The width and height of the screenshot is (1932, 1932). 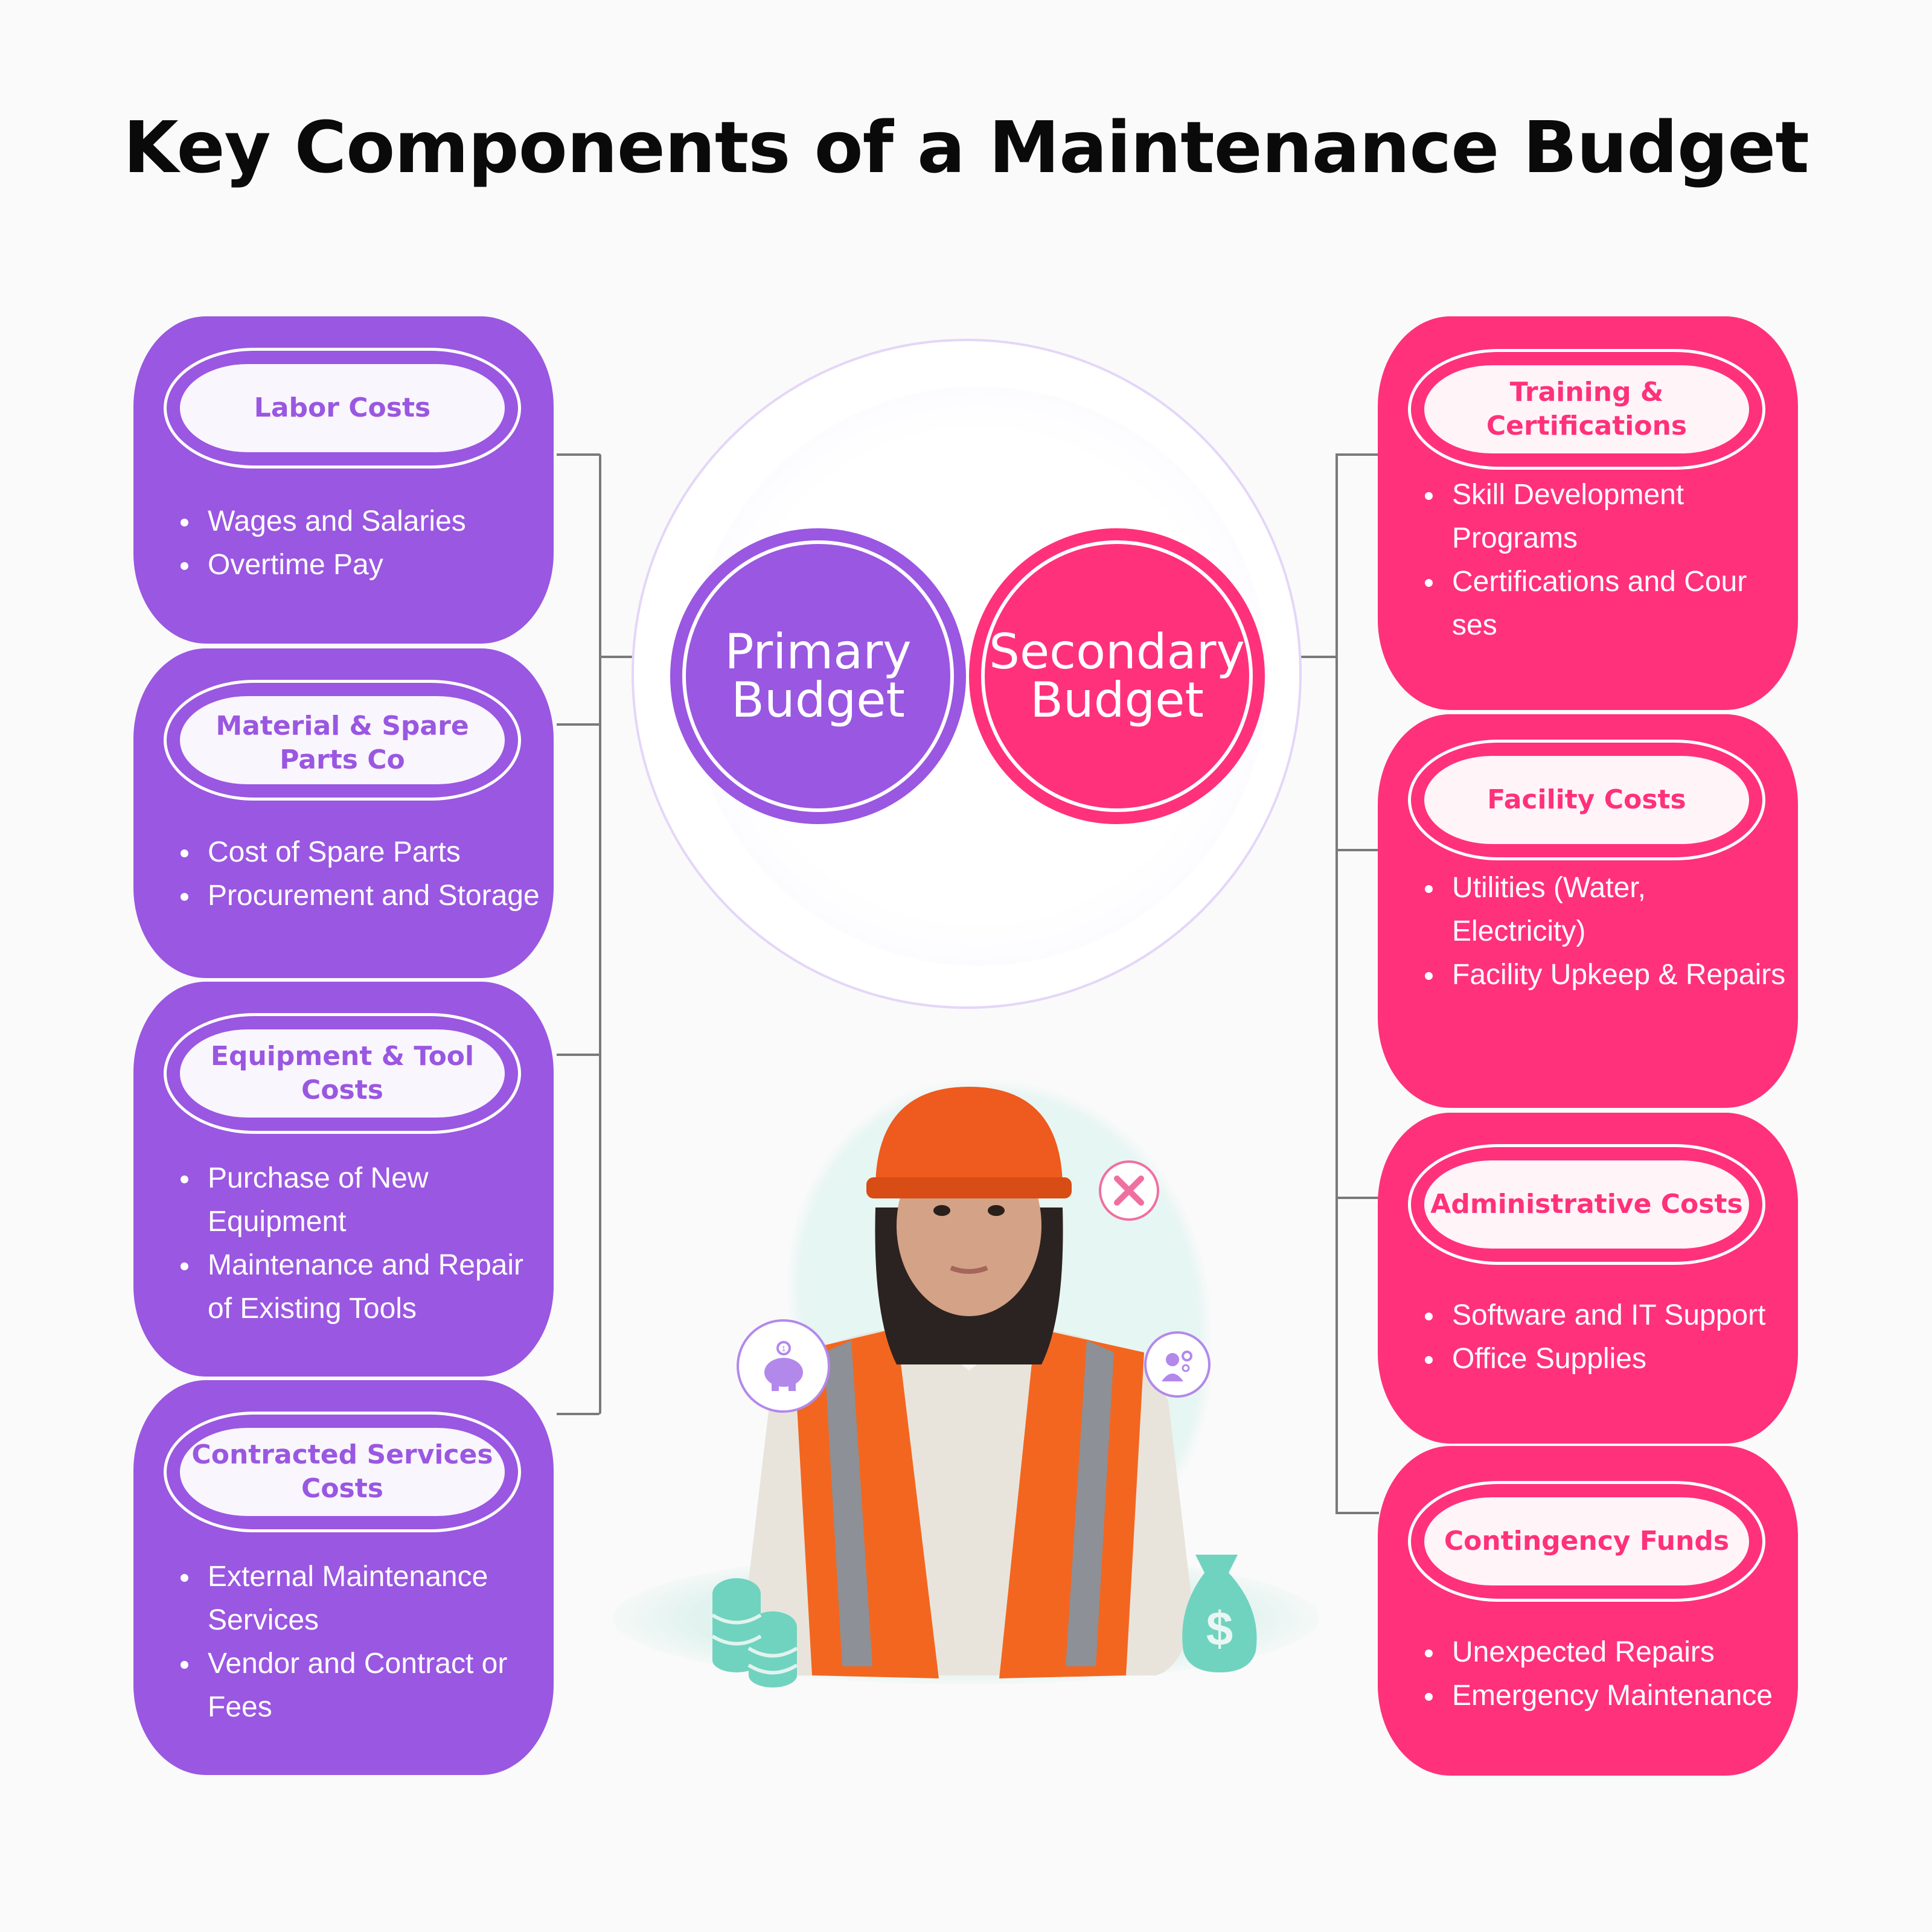 What do you see at coordinates (1587, 1541) in the screenshot?
I see `card-heading: Contingency Funds` at bounding box center [1587, 1541].